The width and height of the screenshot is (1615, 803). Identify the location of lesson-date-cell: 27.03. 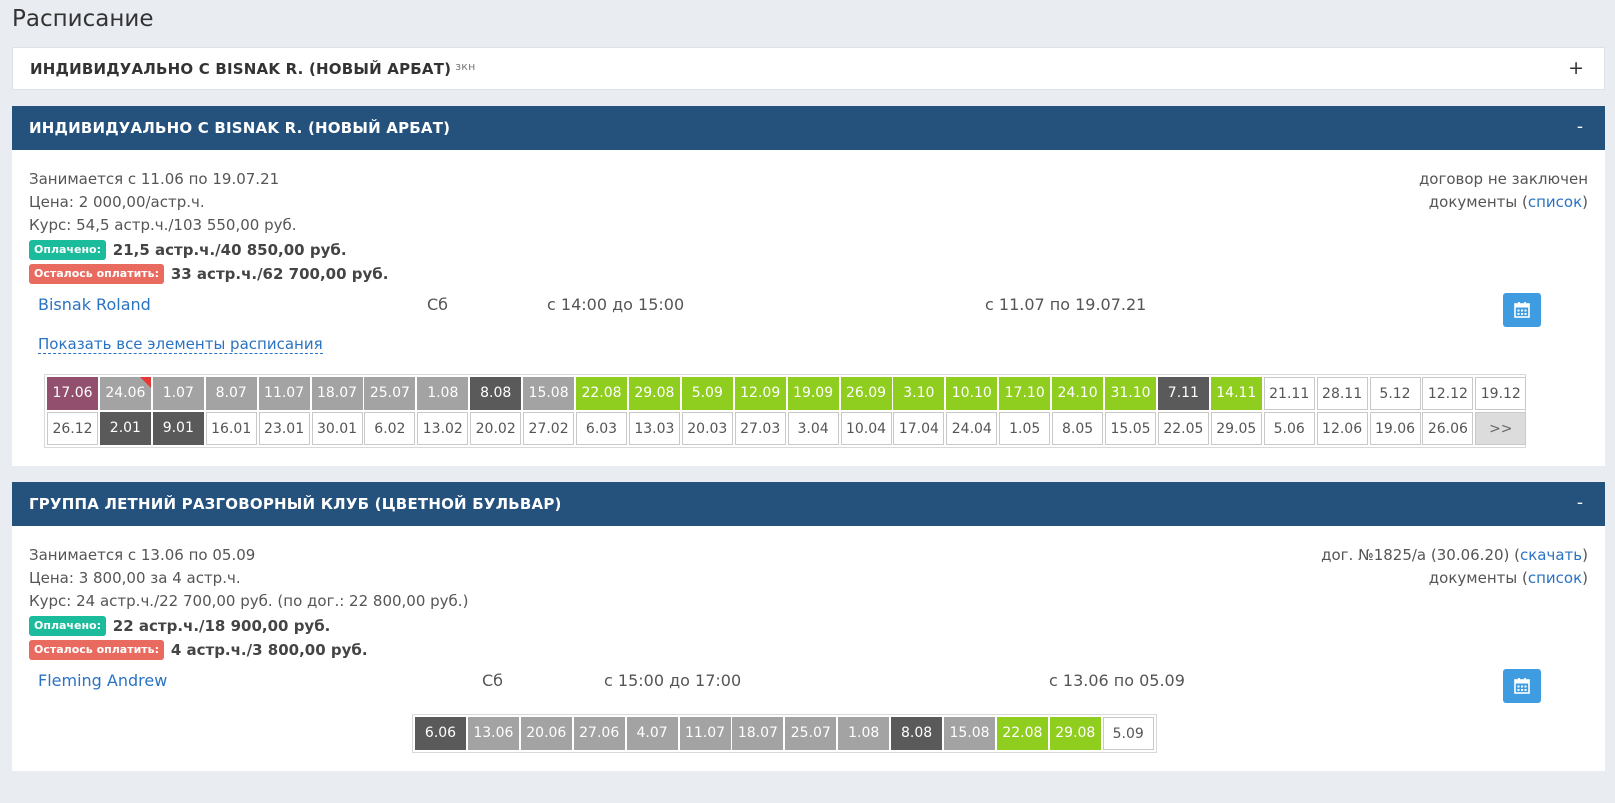
(760, 428).